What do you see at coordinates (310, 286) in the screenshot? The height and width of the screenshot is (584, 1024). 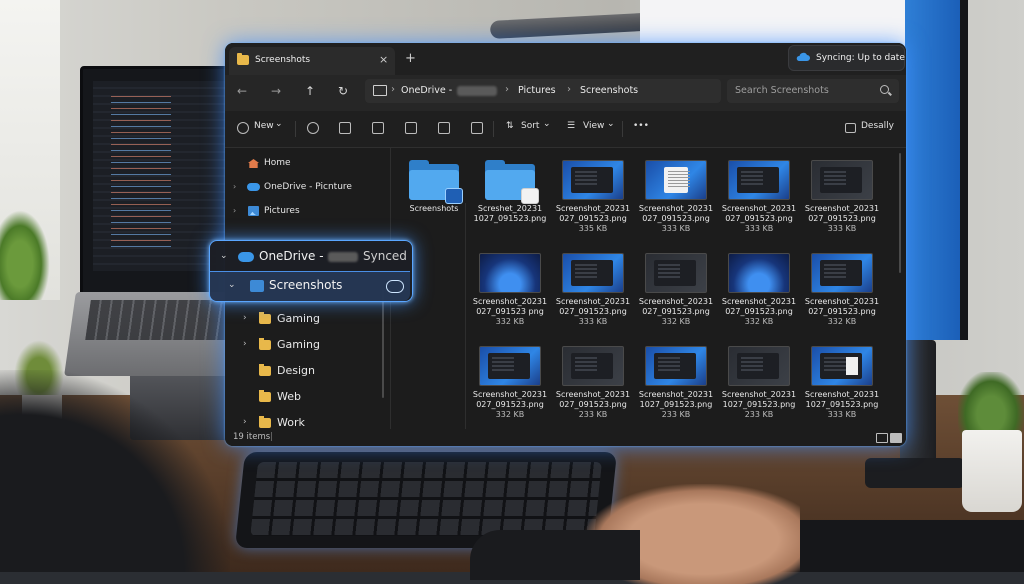 I see `callout-screenshots-row: ⌄ Screenshots` at bounding box center [310, 286].